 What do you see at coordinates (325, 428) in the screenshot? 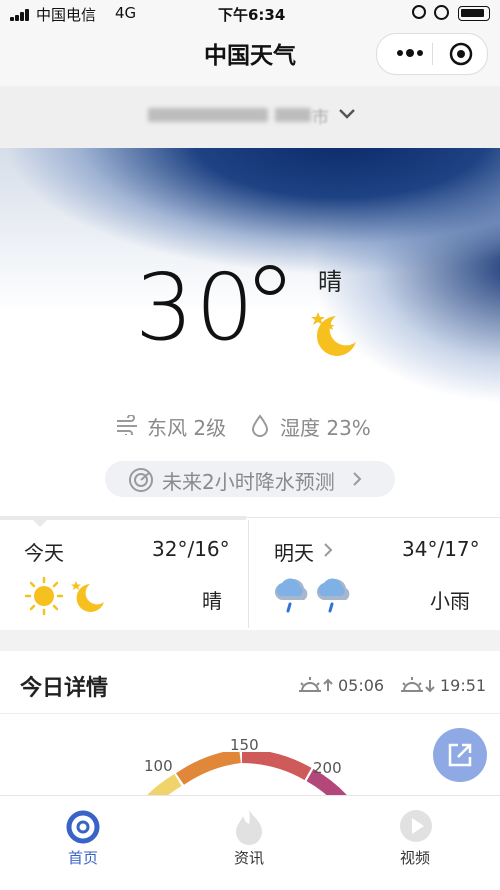
I see `humidity-info: 湿度 23%` at bounding box center [325, 428].